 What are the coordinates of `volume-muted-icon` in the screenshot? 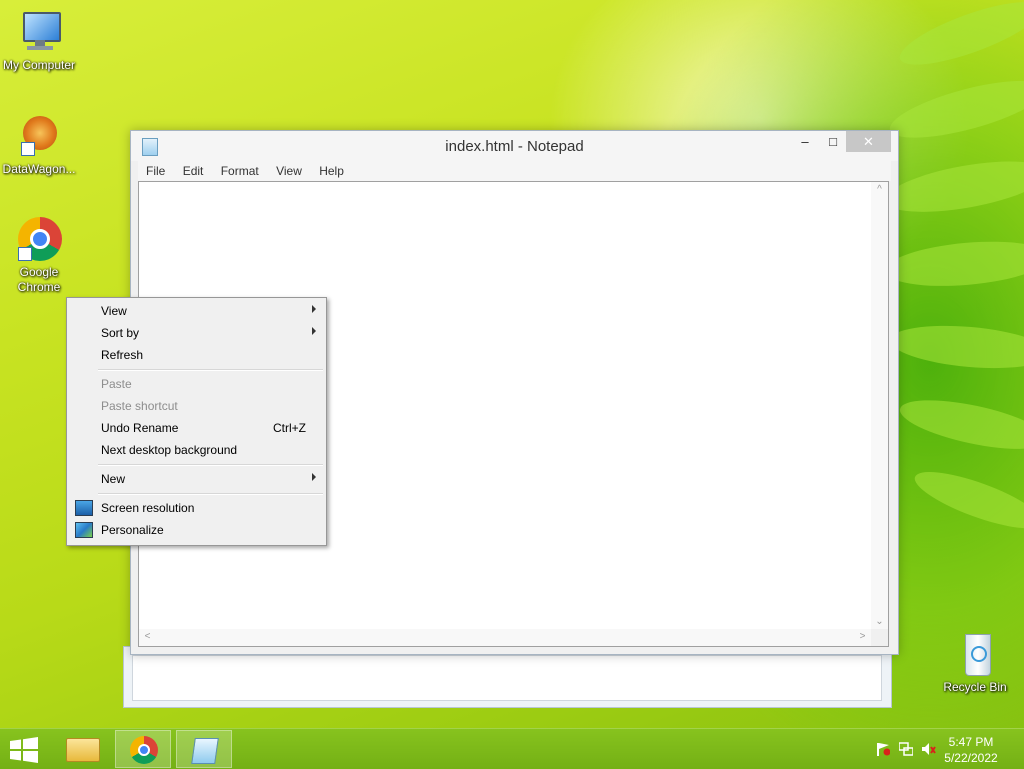 It's located at (929, 749).